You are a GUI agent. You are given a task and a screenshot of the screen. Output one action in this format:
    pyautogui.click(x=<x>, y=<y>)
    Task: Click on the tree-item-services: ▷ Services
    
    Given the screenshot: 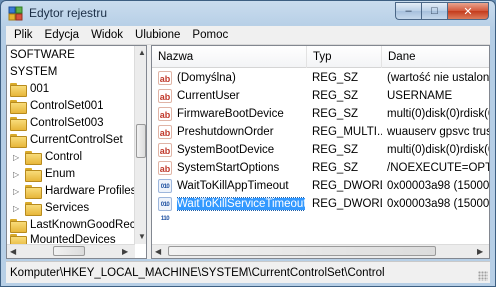 What is the action you would take?
    pyautogui.click(x=51, y=208)
    